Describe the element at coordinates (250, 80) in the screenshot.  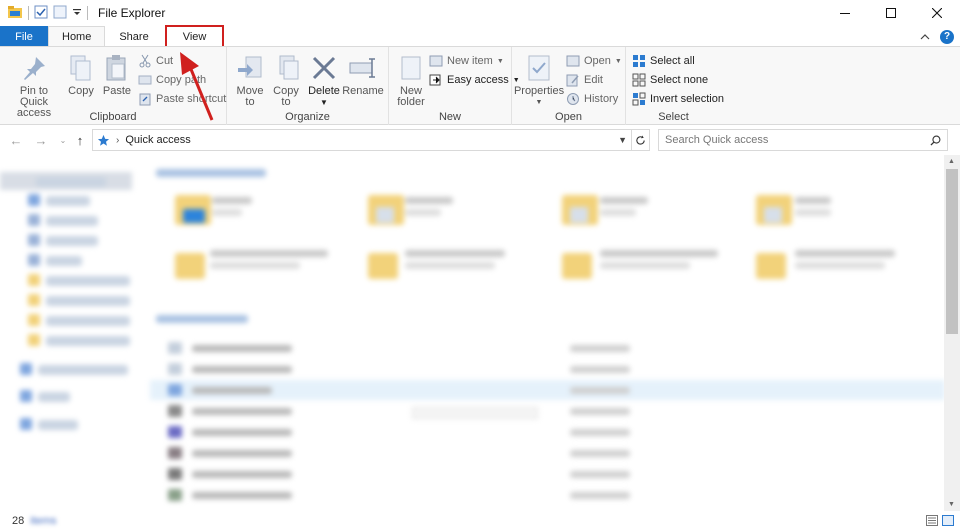
I see `move-to-button: Move to` at that location.